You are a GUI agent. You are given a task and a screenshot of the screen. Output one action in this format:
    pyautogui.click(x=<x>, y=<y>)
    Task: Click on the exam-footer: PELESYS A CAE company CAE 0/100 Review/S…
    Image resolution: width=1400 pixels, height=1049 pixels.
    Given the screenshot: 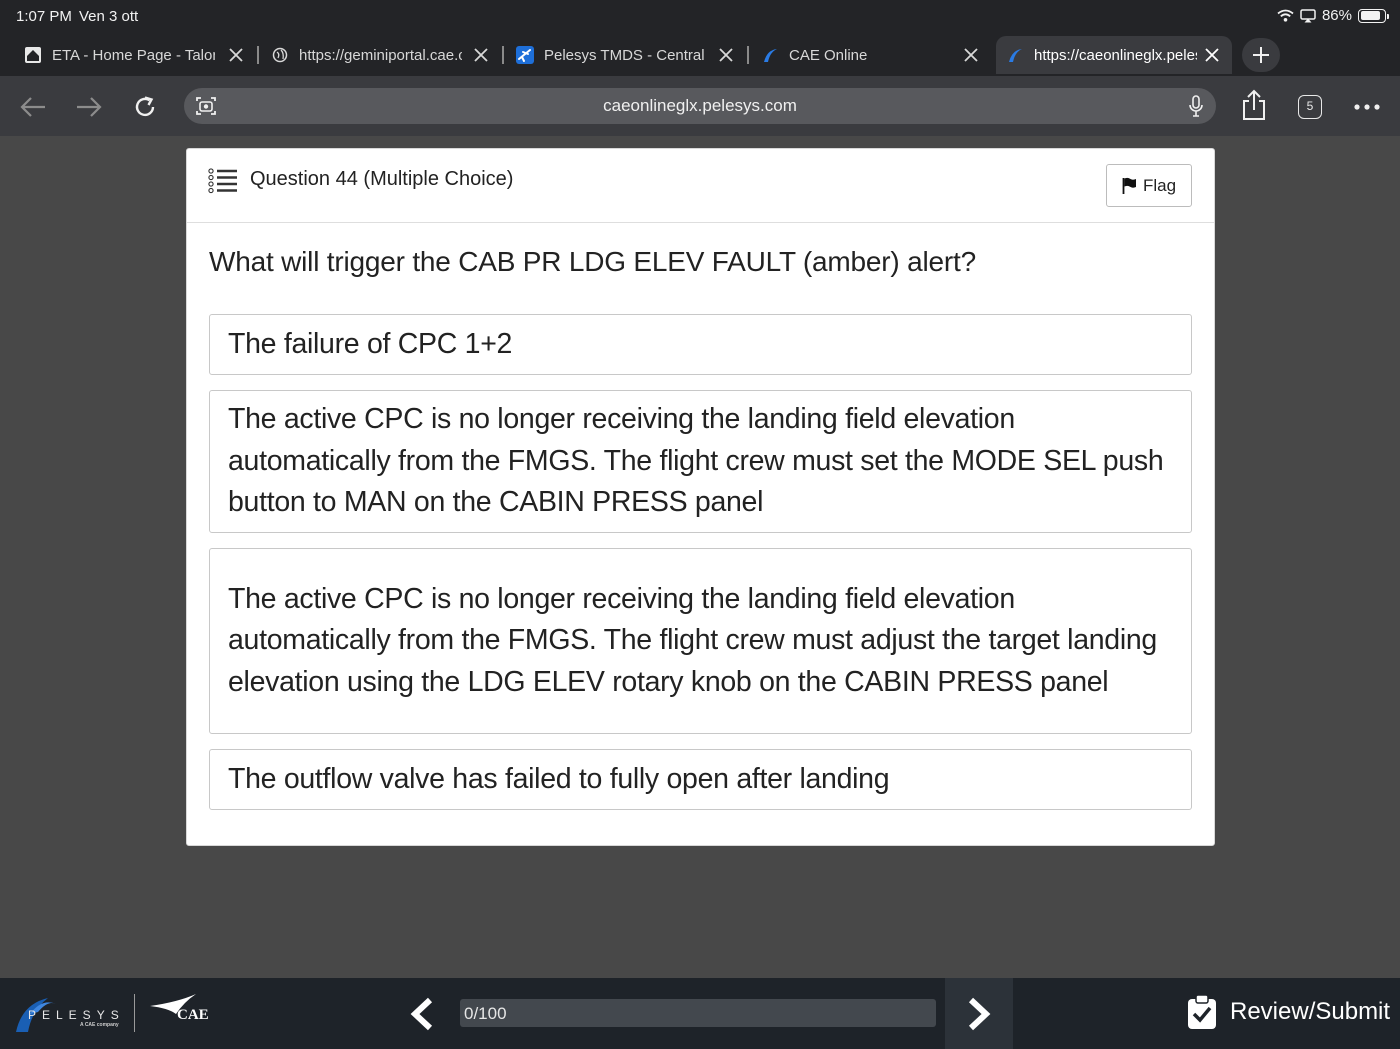 What is the action you would take?
    pyautogui.click(x=700, y=1013)
    